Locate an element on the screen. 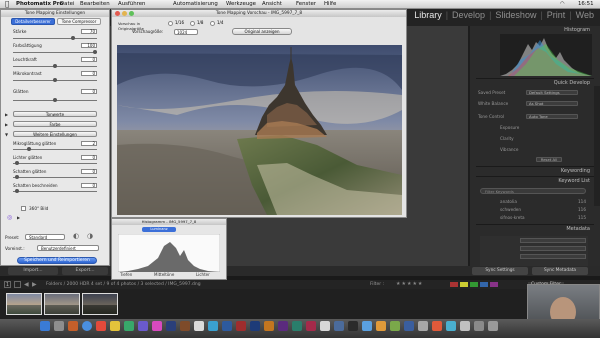  expand-arrow-icon: ▶ is located at coordinates (18, 217).